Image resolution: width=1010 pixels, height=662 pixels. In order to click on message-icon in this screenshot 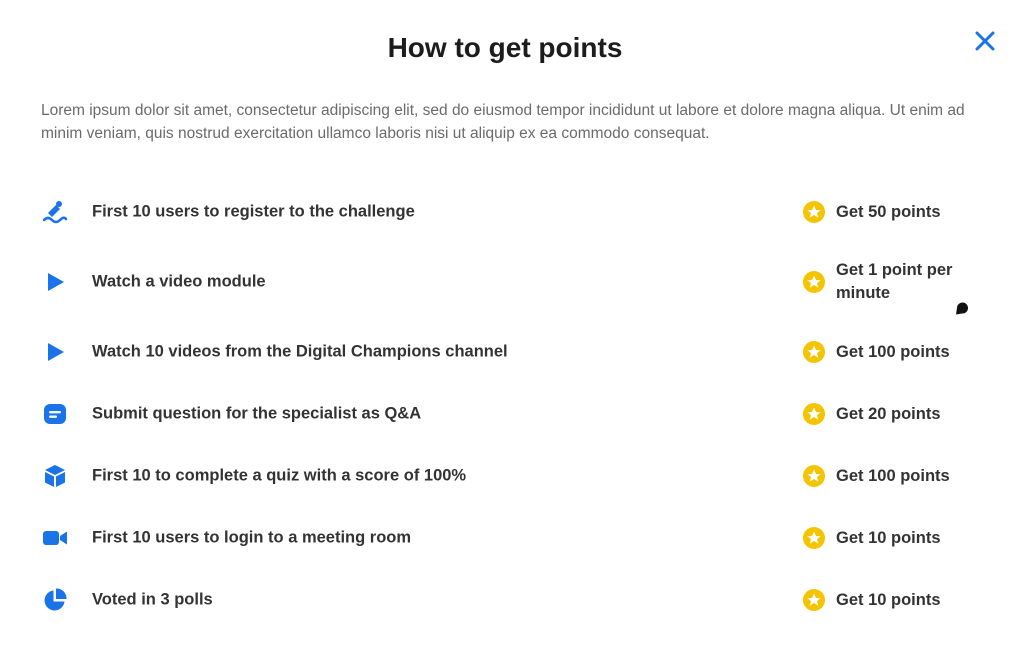, I will do `click(55, 414)`.